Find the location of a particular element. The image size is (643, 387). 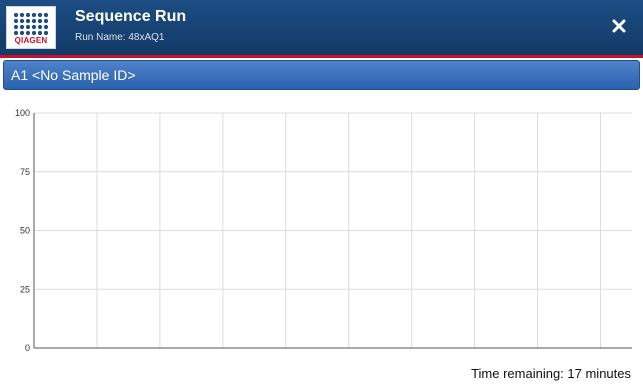

header-bar: QIAGEN Sequence Run Run Name: 48xAQ1 is located at coordinates (321, 27).